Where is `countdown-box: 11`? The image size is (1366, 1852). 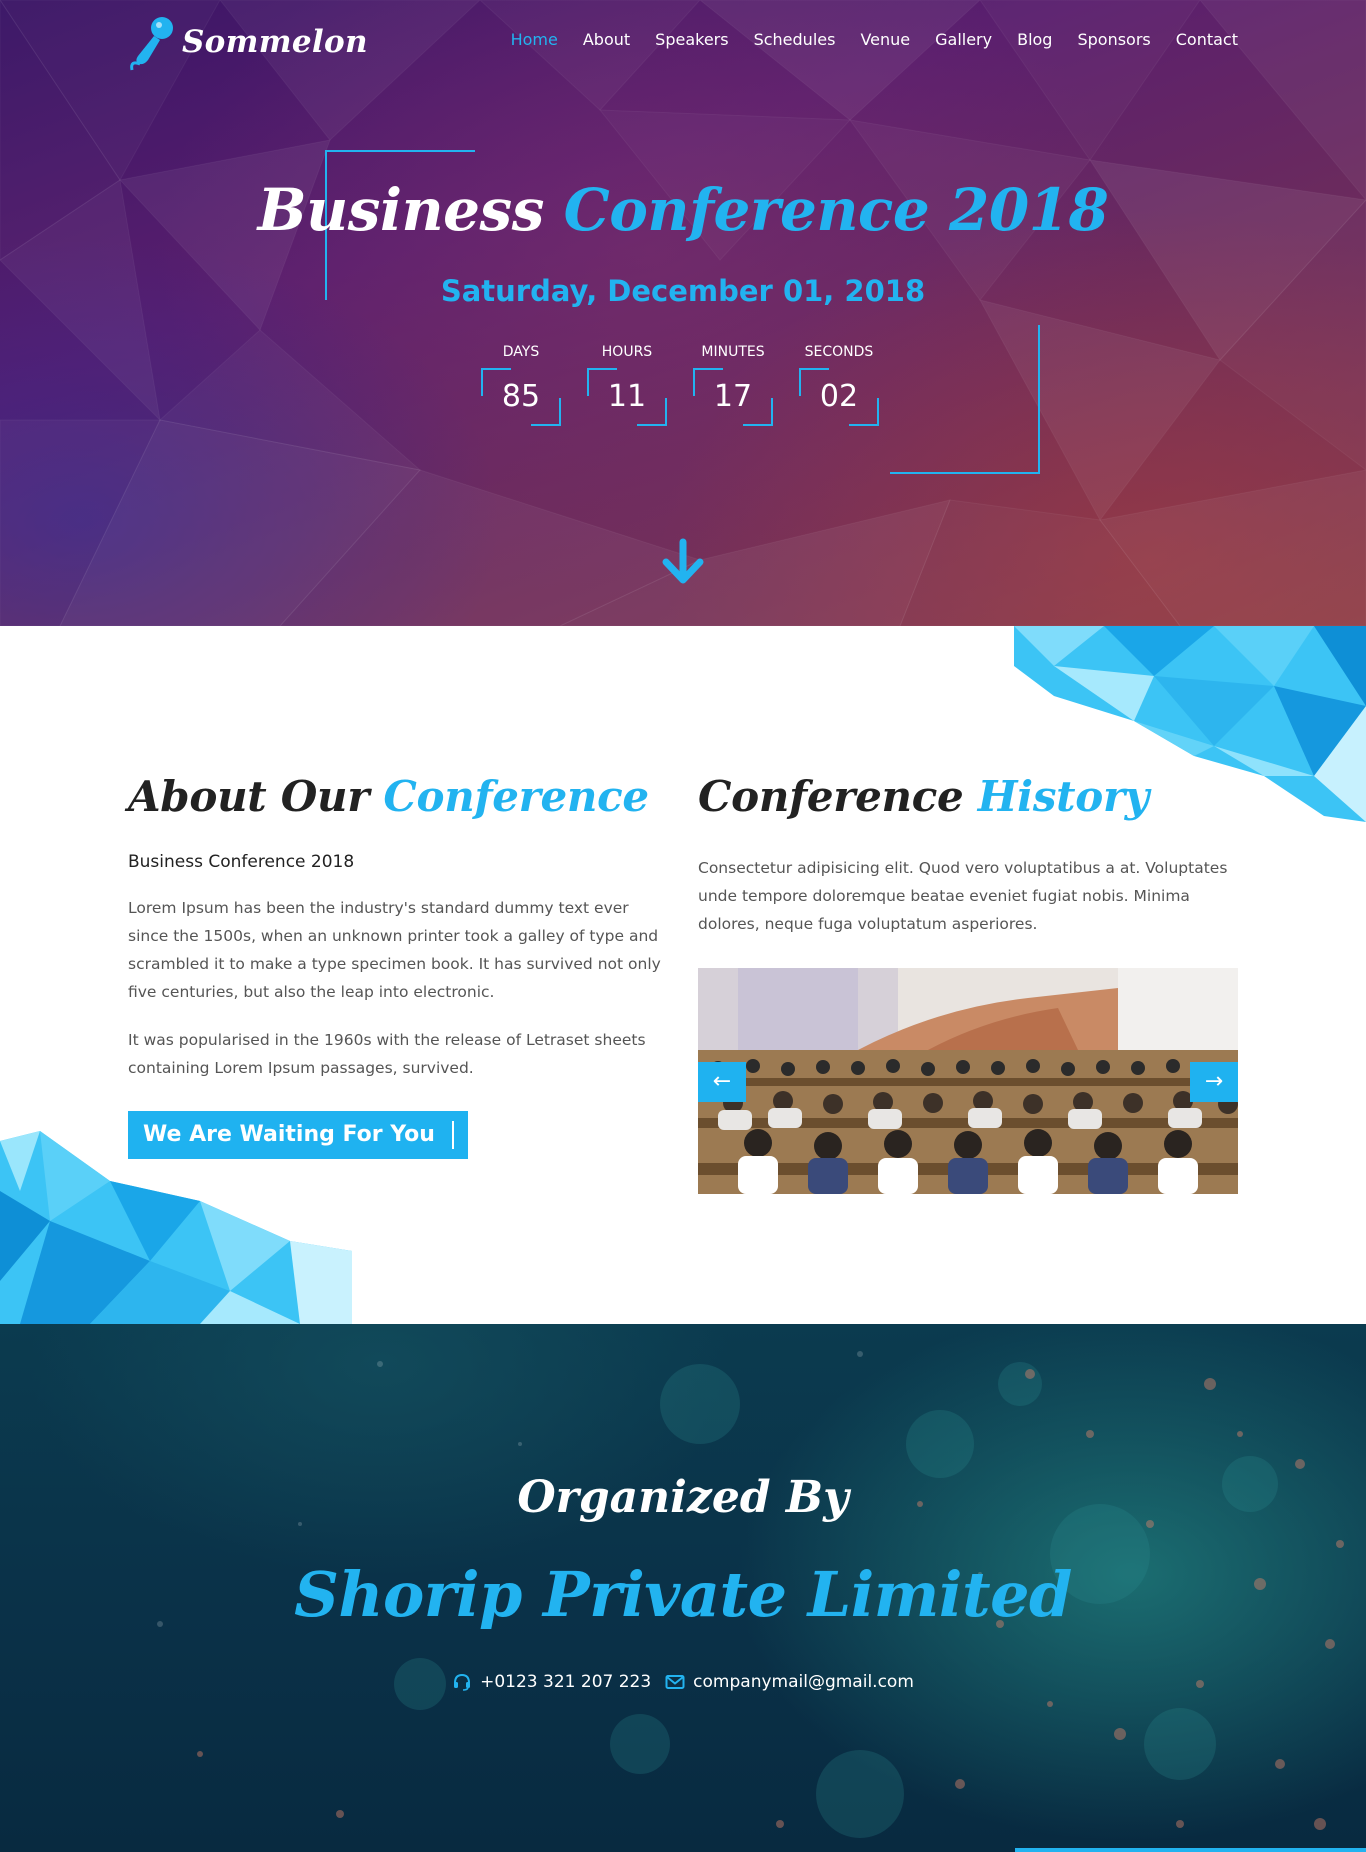 countdown-box: 11 is located at coordinates (627, 397).